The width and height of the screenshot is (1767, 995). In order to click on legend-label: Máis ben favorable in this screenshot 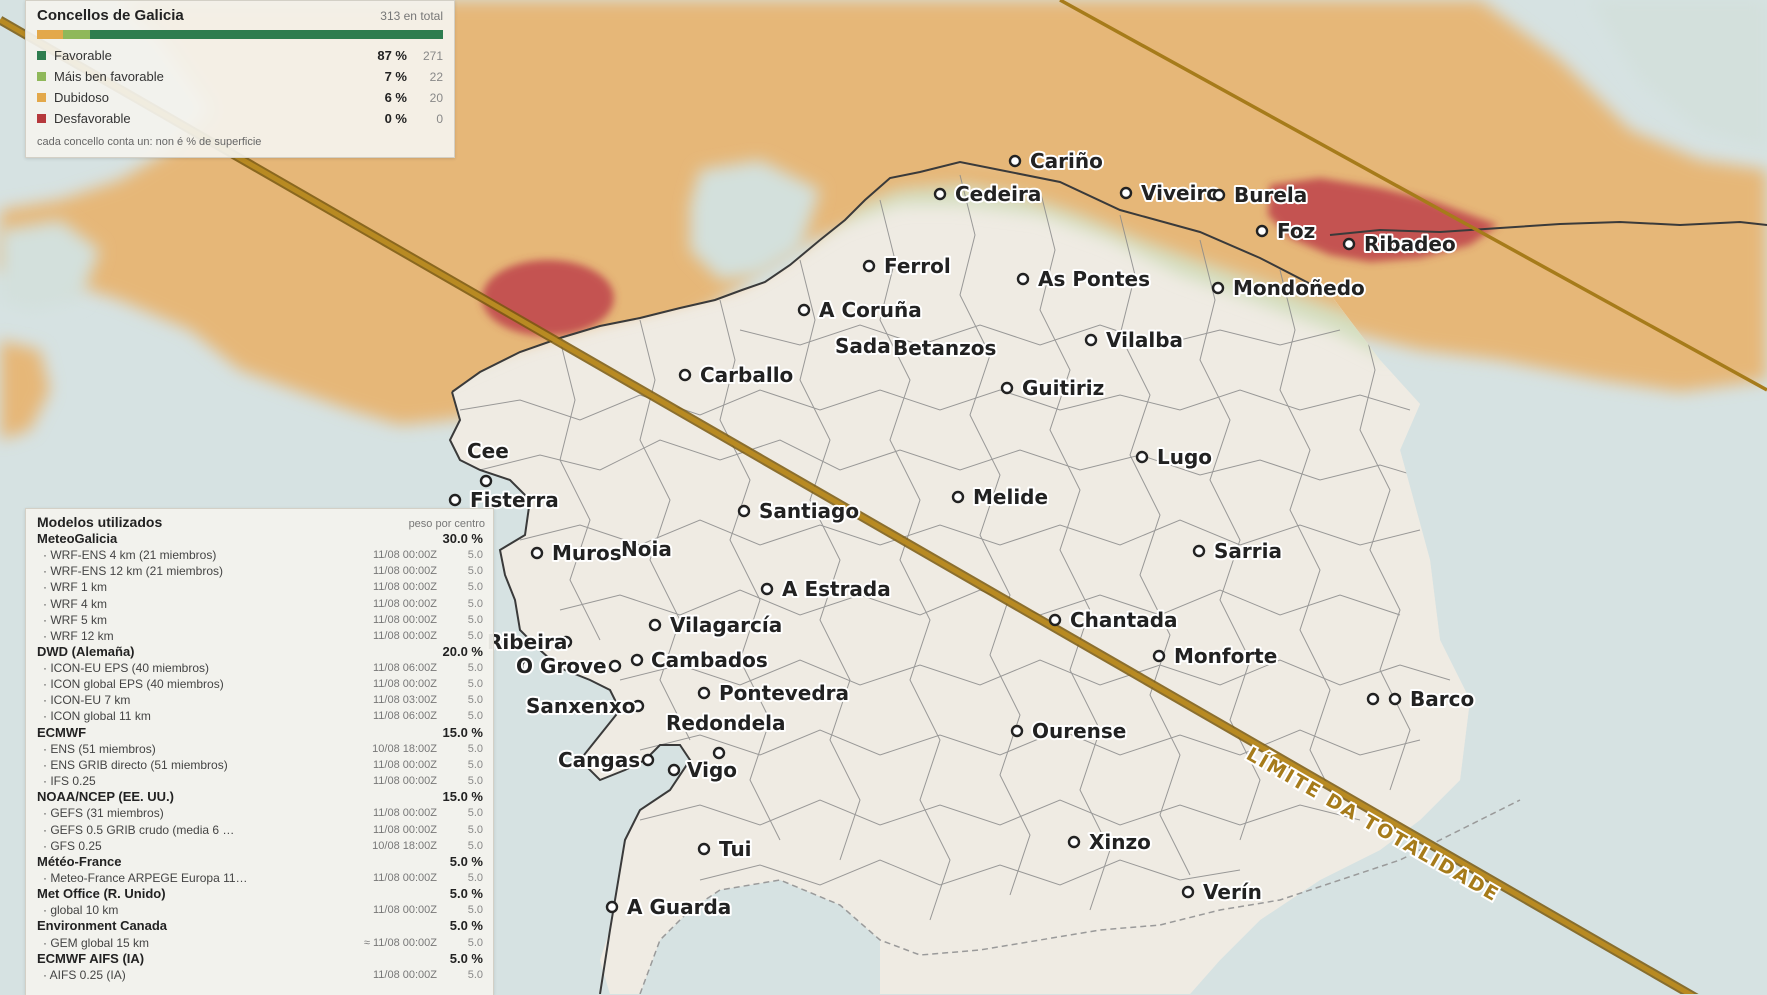, I will do `click(109, 76)`.